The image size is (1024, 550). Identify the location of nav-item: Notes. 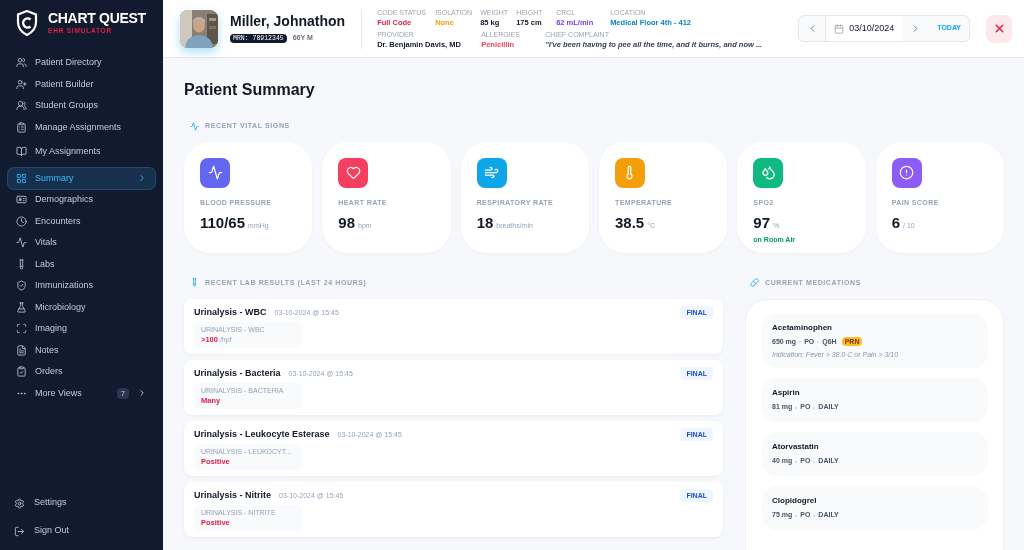
(81, 350).